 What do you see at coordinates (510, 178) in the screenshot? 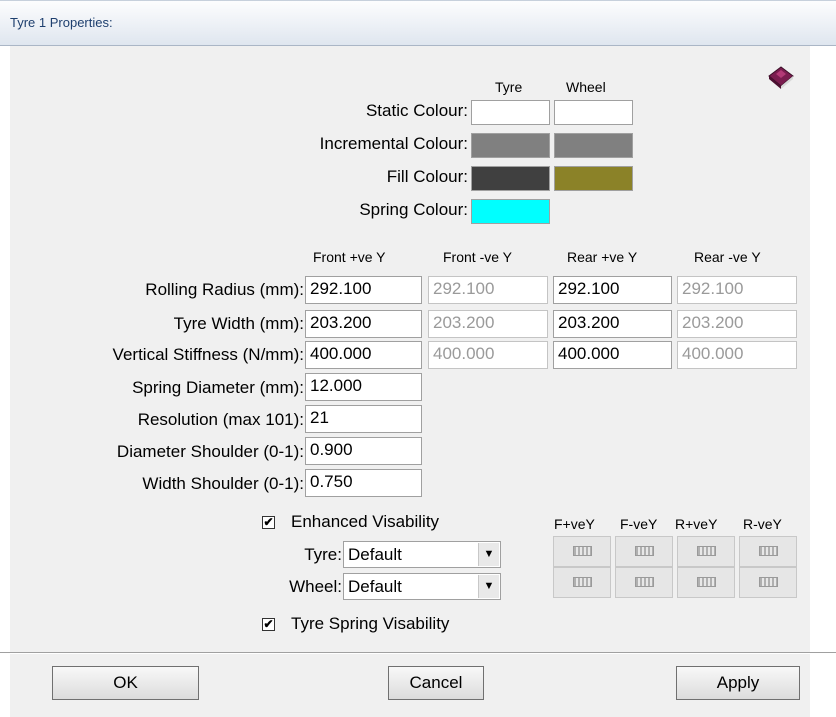
I see `fill-colour-tyre-swatch` at bounding box center [510, 178].